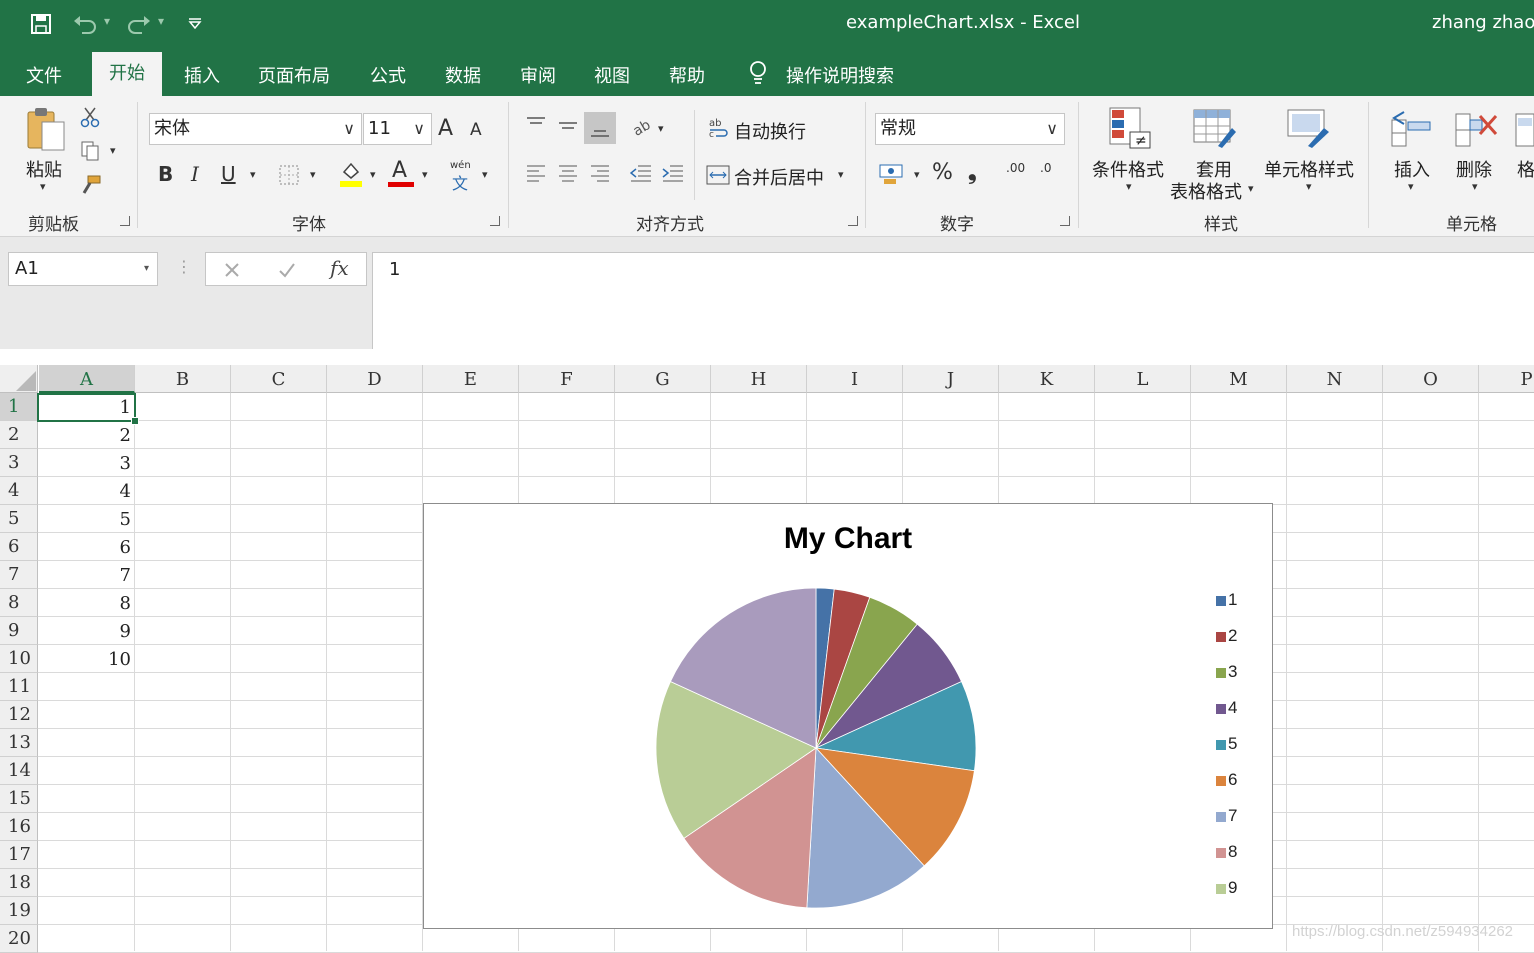  Describe the element at coordinates (1214, 128) in the screenshot. I see `format-as-table-icon` at that location.